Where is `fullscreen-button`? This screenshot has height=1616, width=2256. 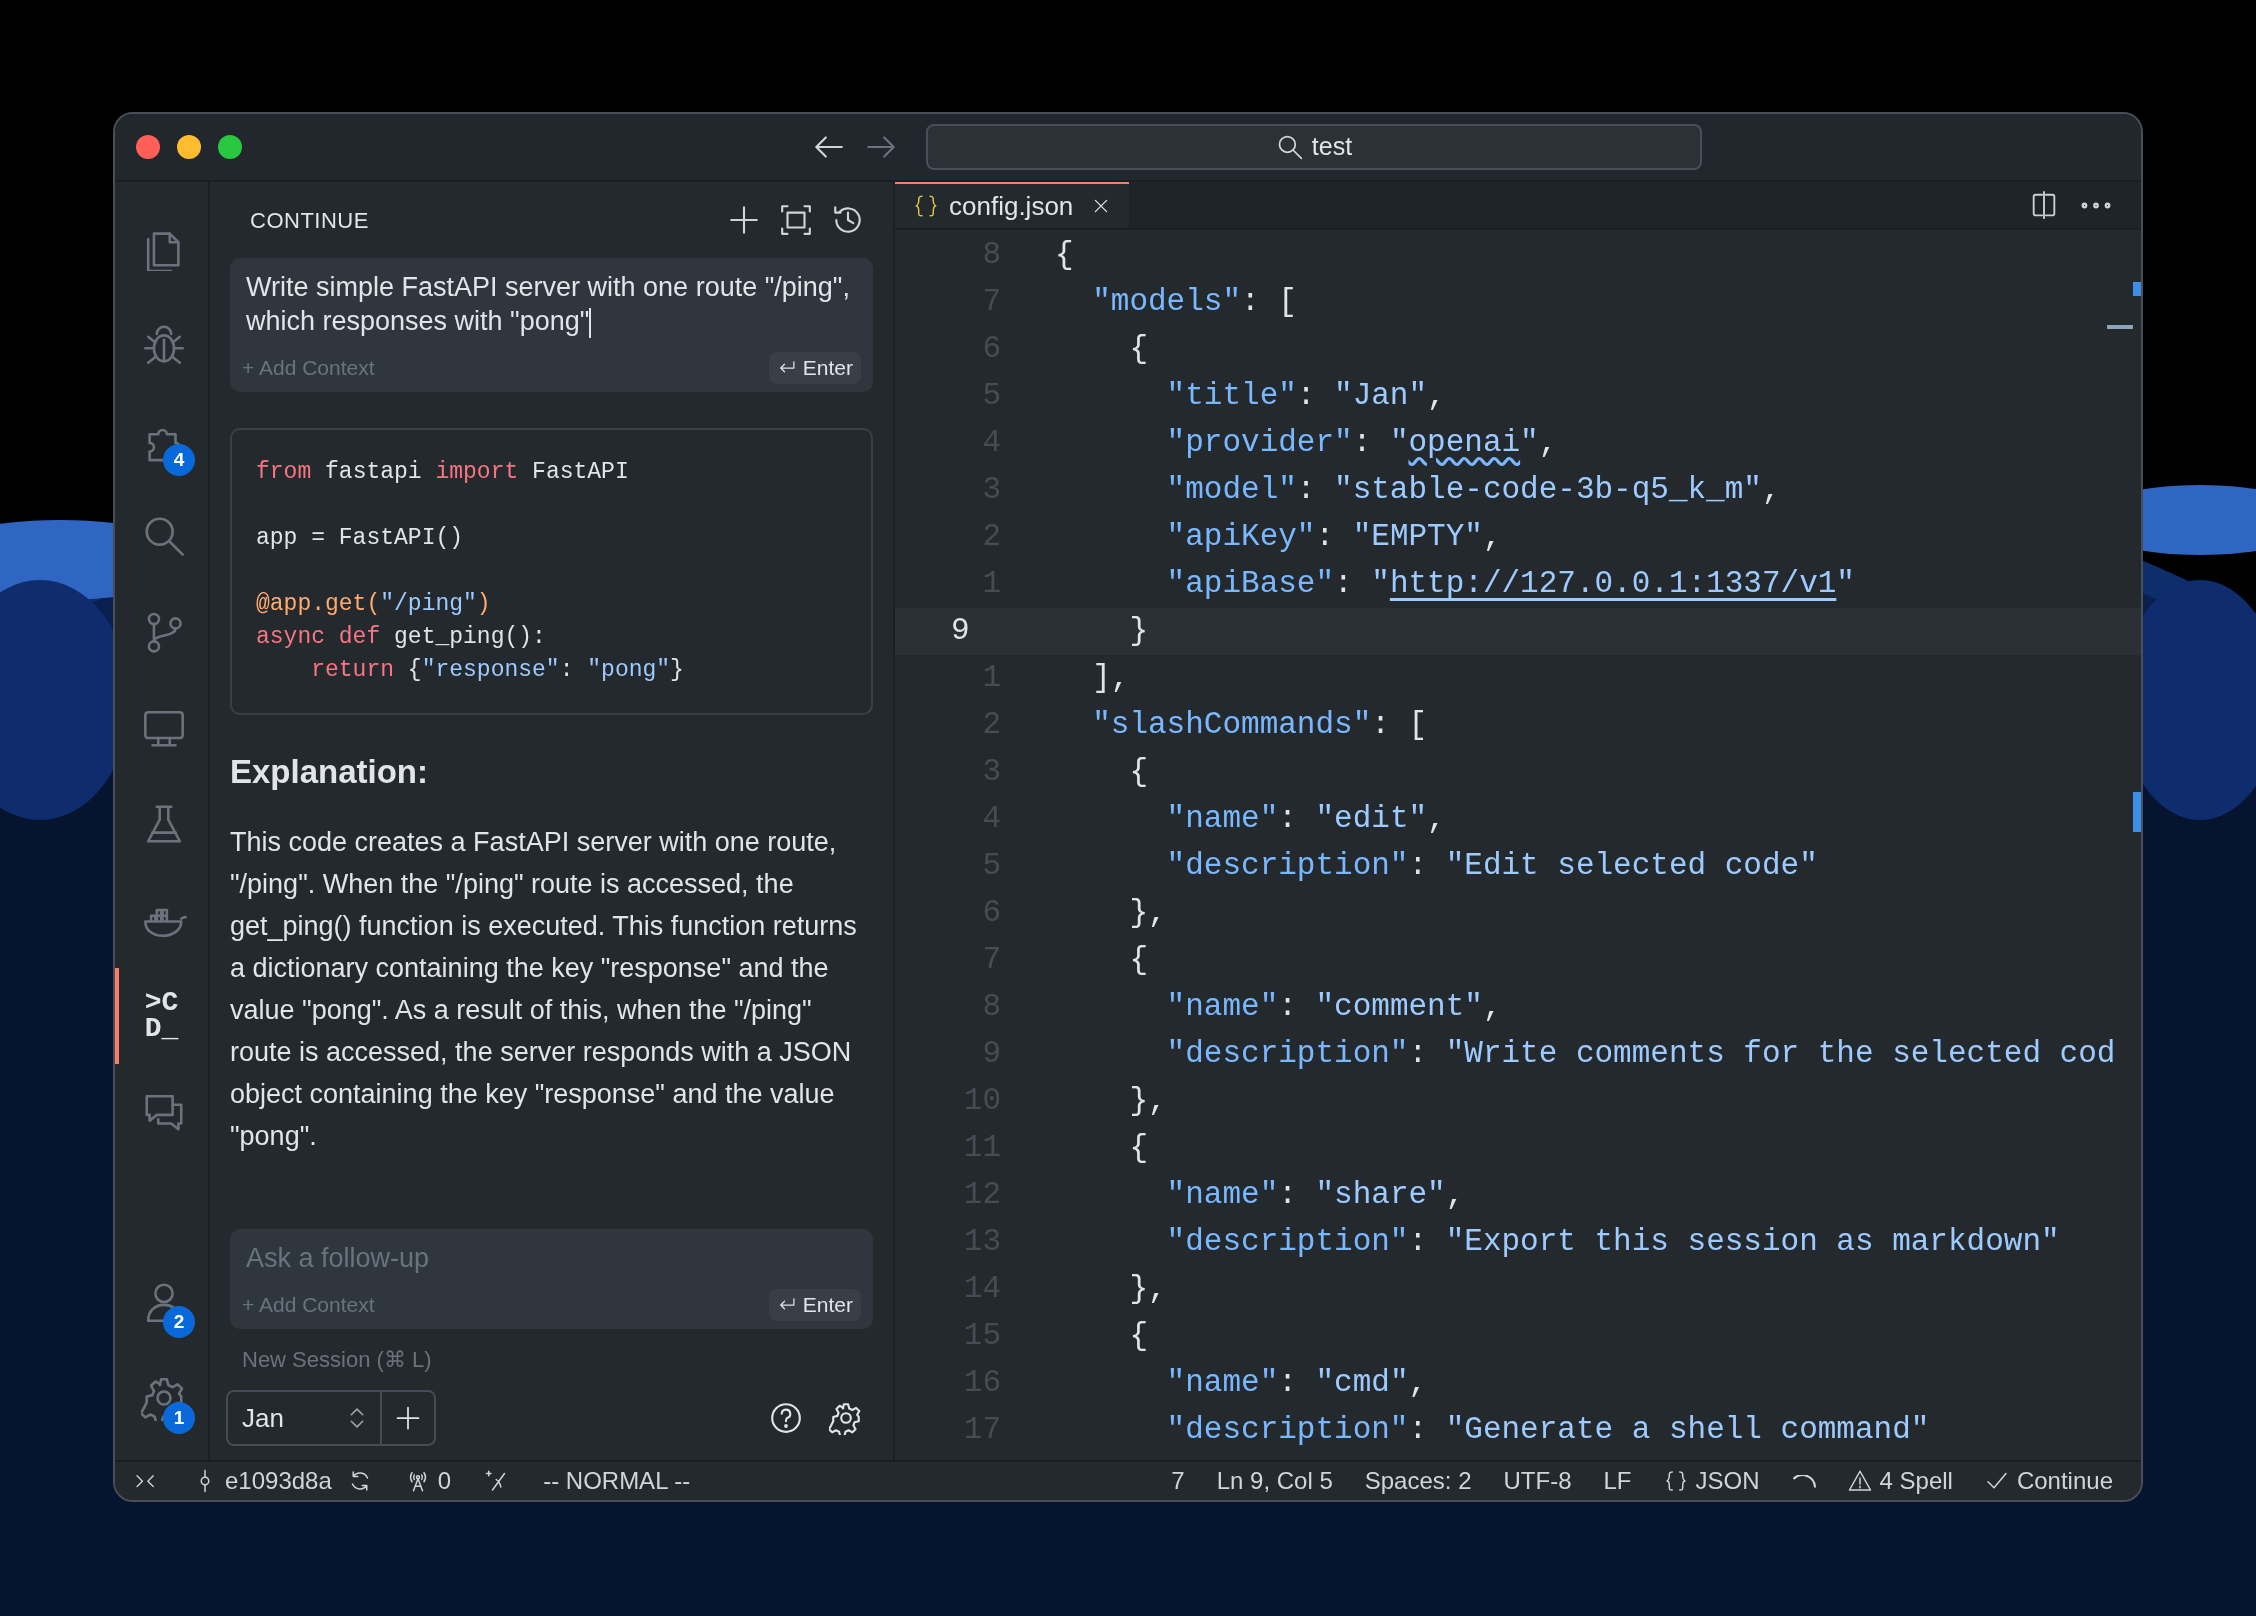
fullscreen-button is located at coordinates (796, 220).